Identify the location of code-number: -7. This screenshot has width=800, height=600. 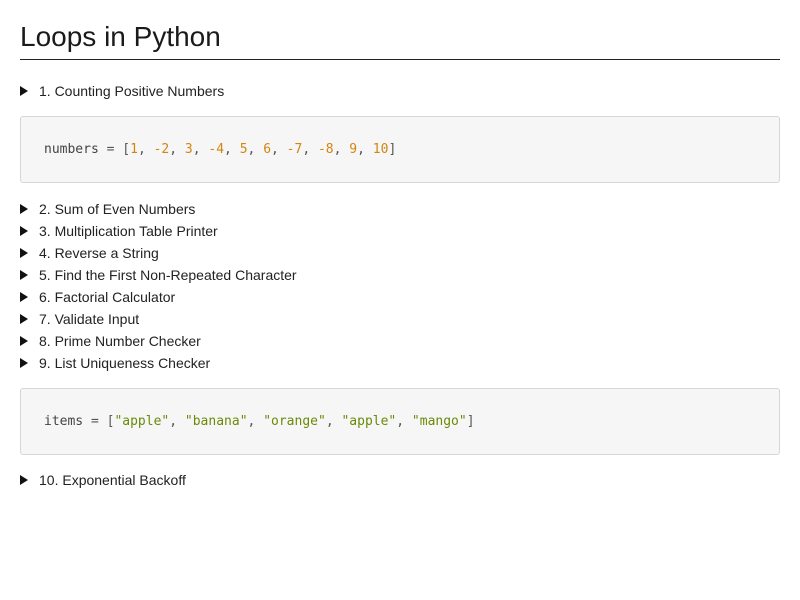
(294, 149).